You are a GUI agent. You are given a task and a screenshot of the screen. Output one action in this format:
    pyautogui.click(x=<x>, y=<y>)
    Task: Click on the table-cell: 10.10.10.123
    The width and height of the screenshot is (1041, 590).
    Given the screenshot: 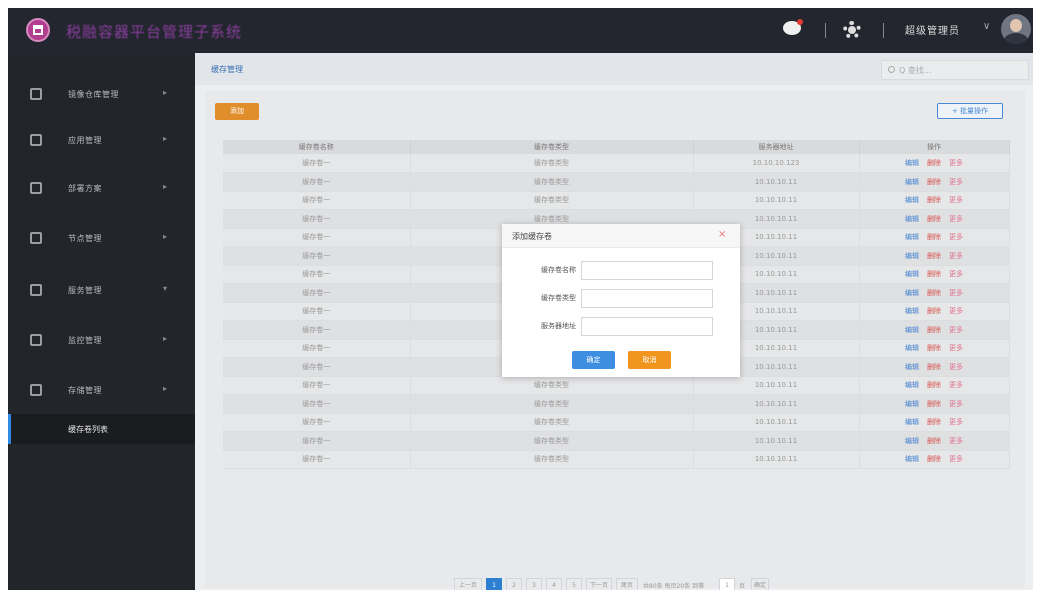 What is the action you would take?
    pyautogui.click(x=776, y=163)
    